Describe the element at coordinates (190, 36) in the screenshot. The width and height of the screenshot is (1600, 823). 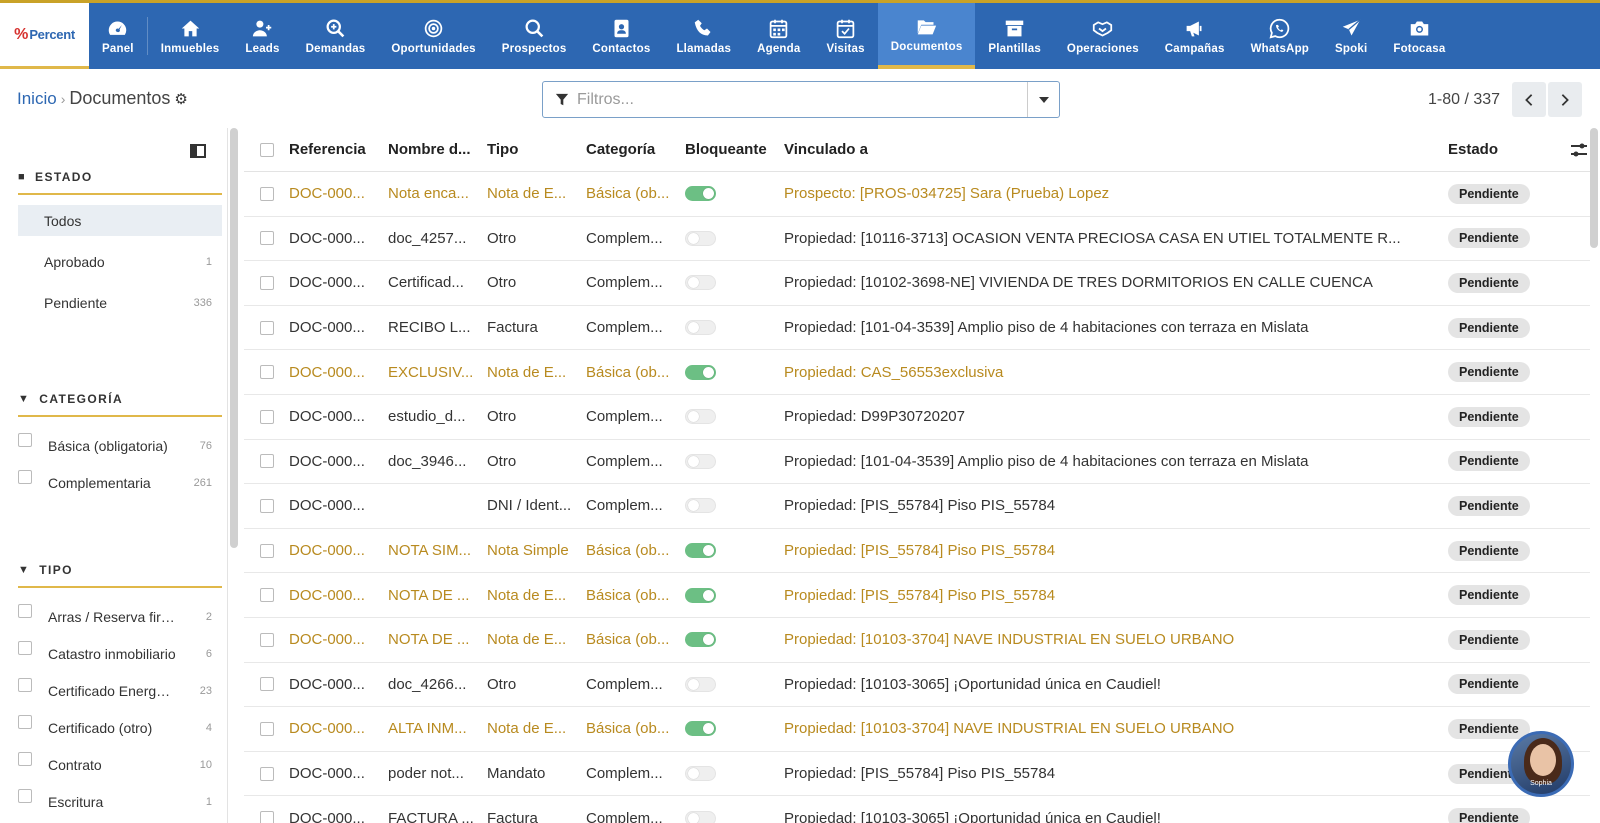
I see `nav-item-inmuebles: Inmuebles` at that location.